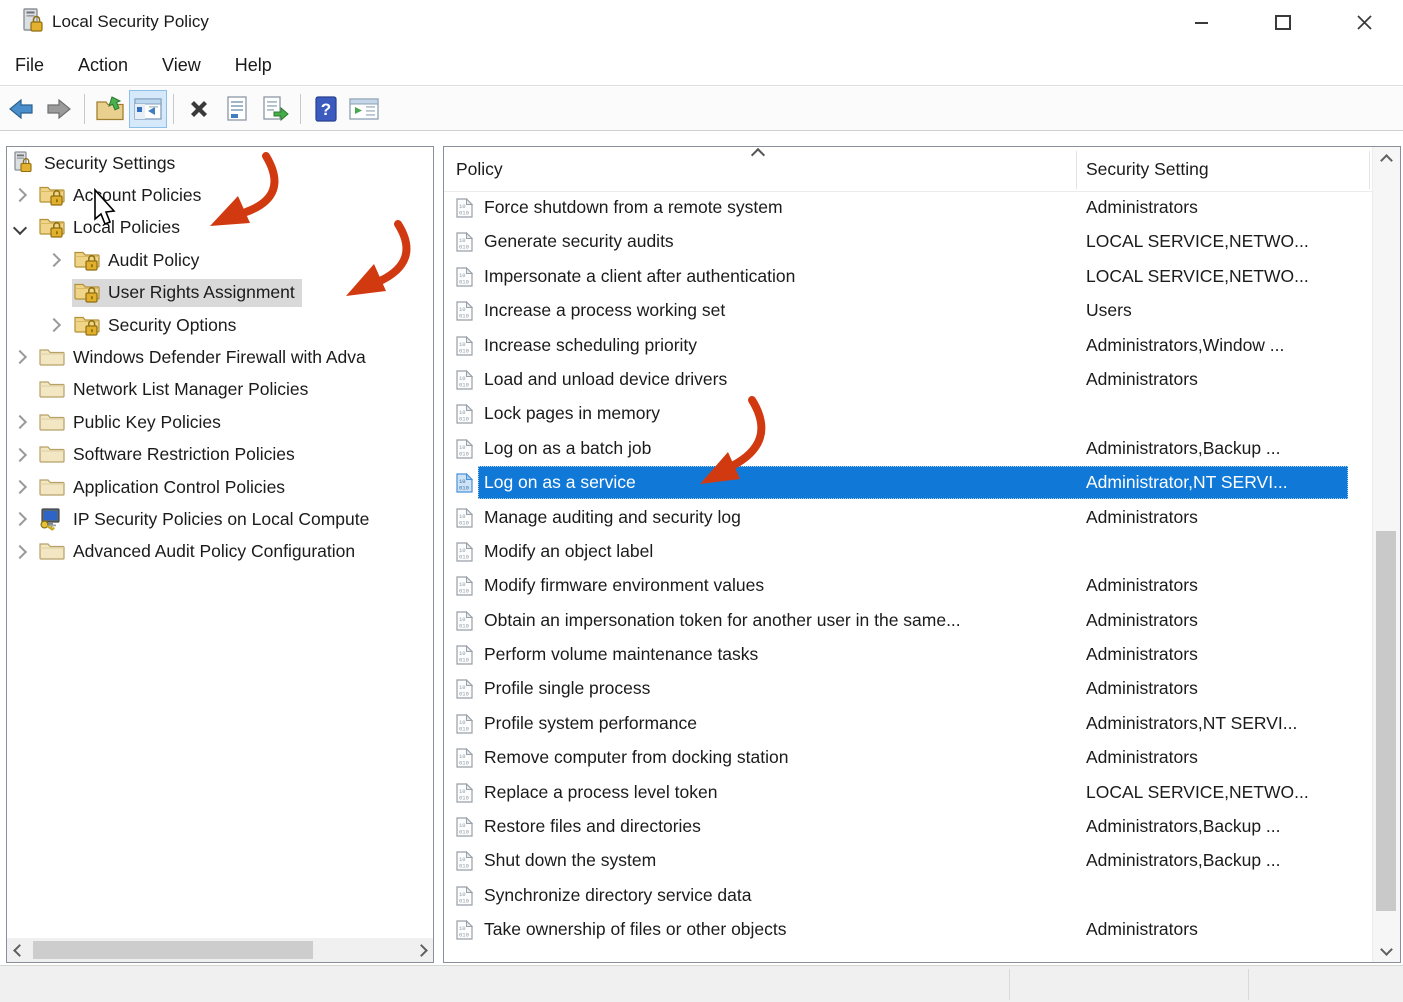 This screenshot has height=1002, width=1403. What do you see at coordinates (1364, 22) in the screenshot?
I see `close-button` at bounding box center [1364, 22].